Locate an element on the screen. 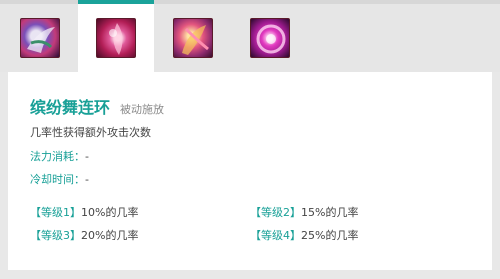 The width and height of the screenshot is (500, 279). skill-name: 缤纷舞连环 is located at coordinates (70, 107).